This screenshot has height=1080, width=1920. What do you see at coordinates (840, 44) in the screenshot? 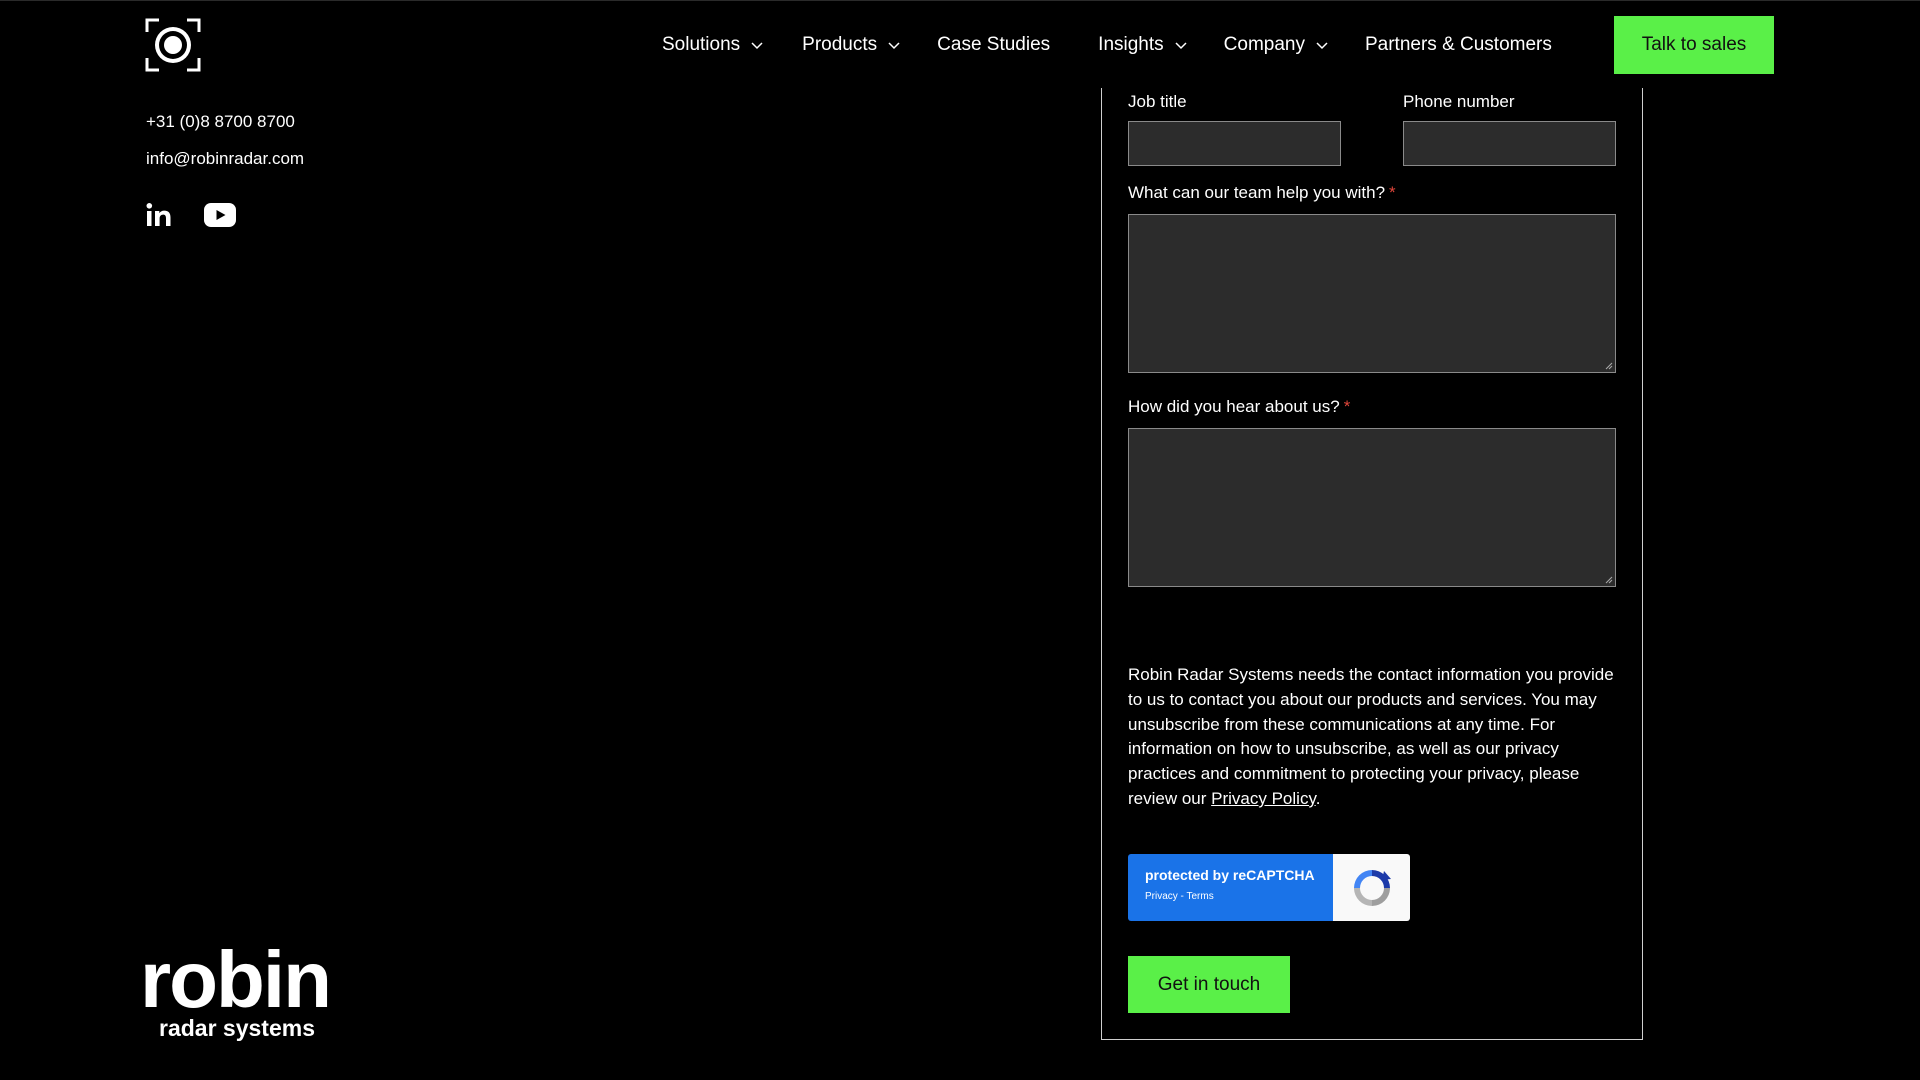
I see `nav-item-label: Products` at bounding box center [840, 44].